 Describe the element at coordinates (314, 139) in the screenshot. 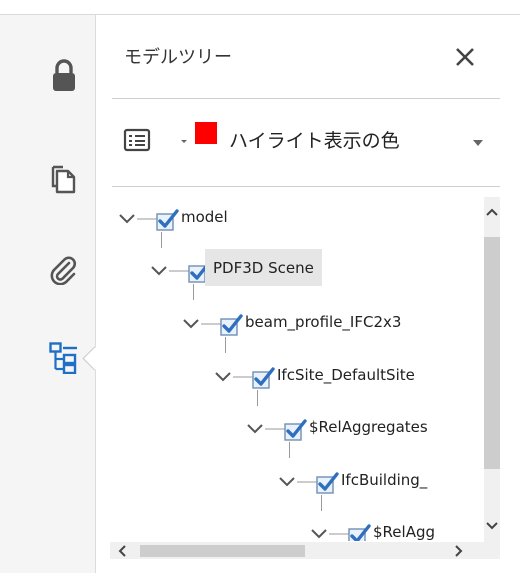

I see `highlight-color-label: ハイライト表示の色` at that location.